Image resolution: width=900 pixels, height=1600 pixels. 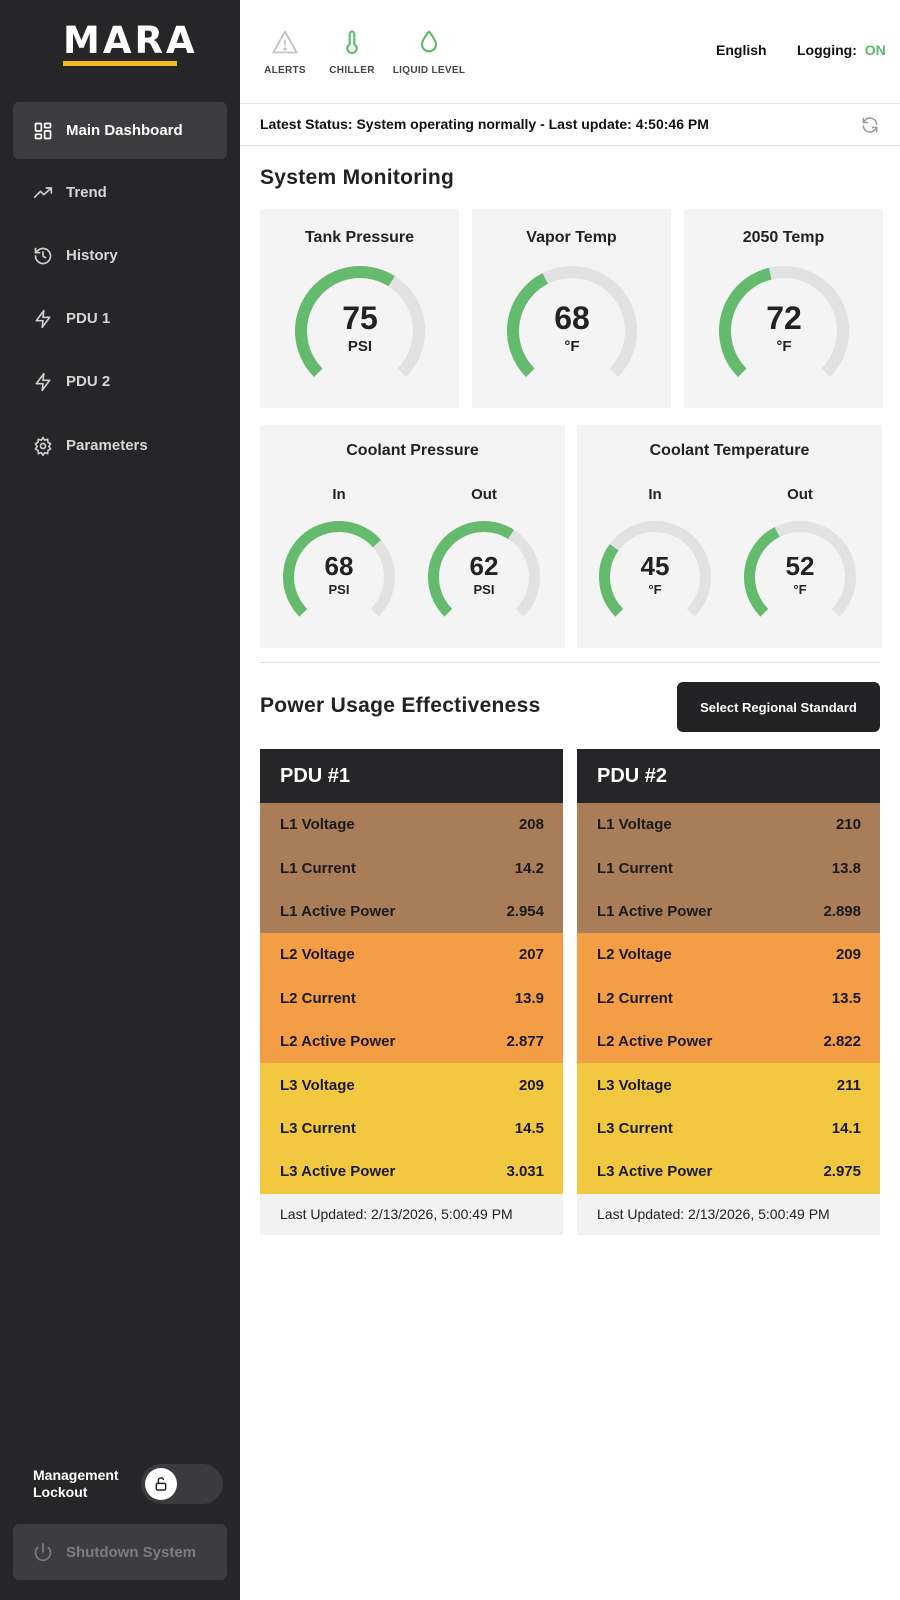 What do you see at coordinates (411, 1041) in the screenshot?
I see `table-row: L2 Active Power 2.877` at bounding box center [411, 1041].